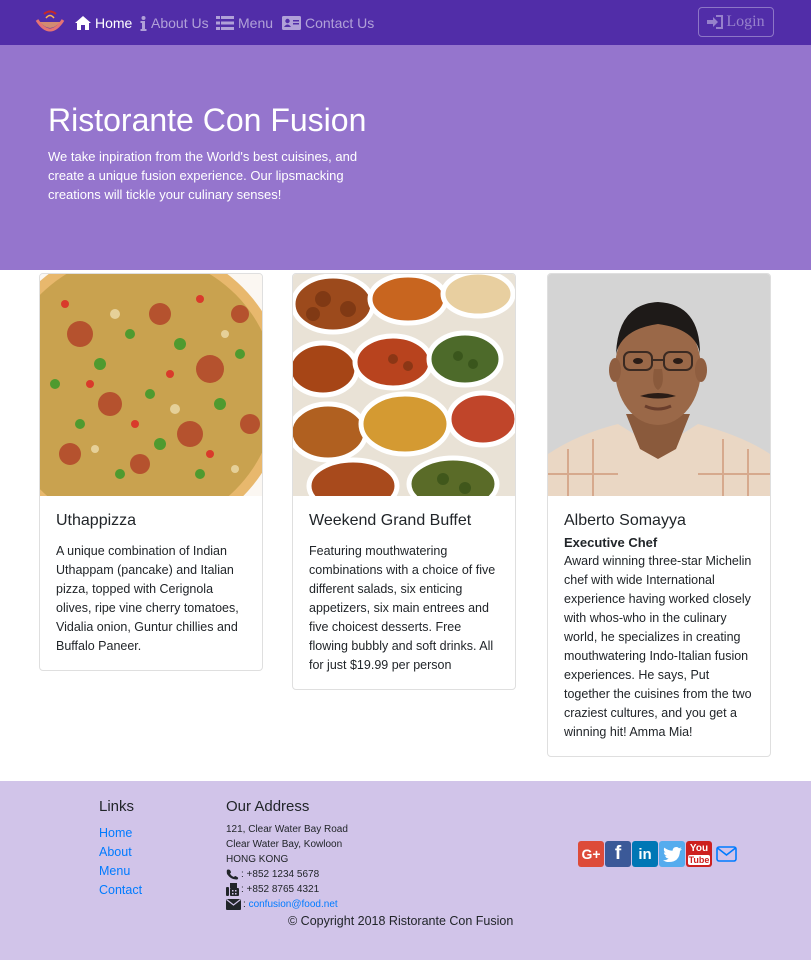  What do you see at coordinates (120, 852) in the screenshot?
I see `footer-link-about: About` at bounding box center [120, 852].